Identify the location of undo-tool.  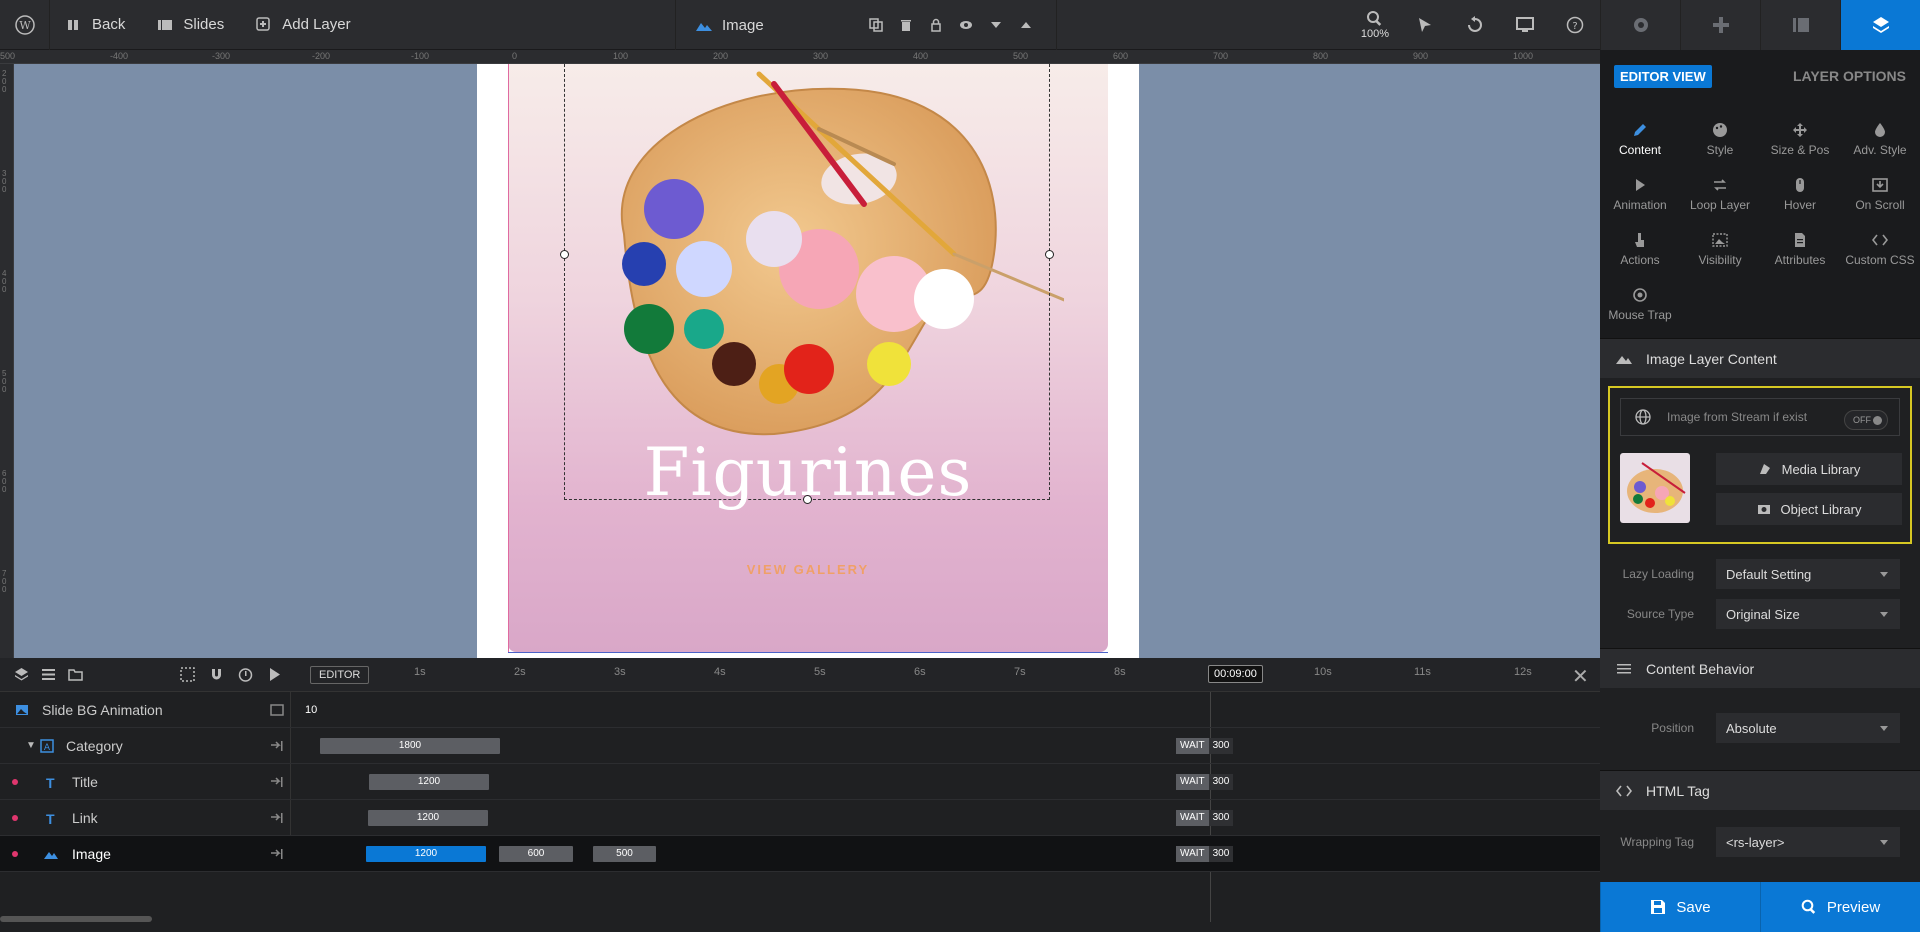
(1475, 25).